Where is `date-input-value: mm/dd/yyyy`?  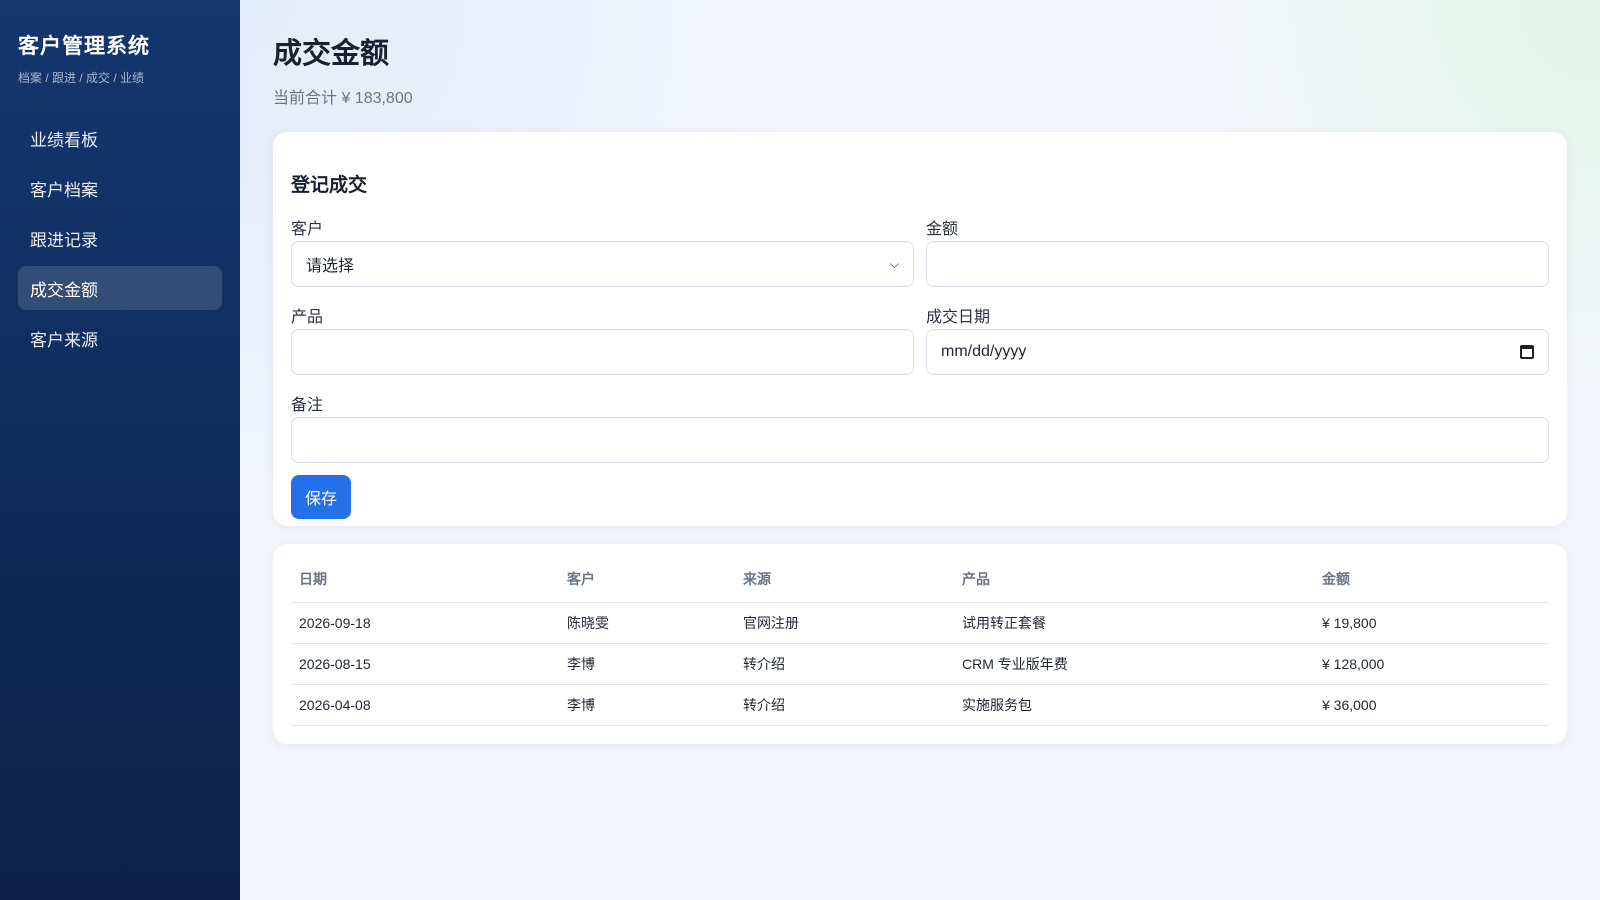 date-input-value: mm/dd/yyyy is located at coordinates (984, 351).